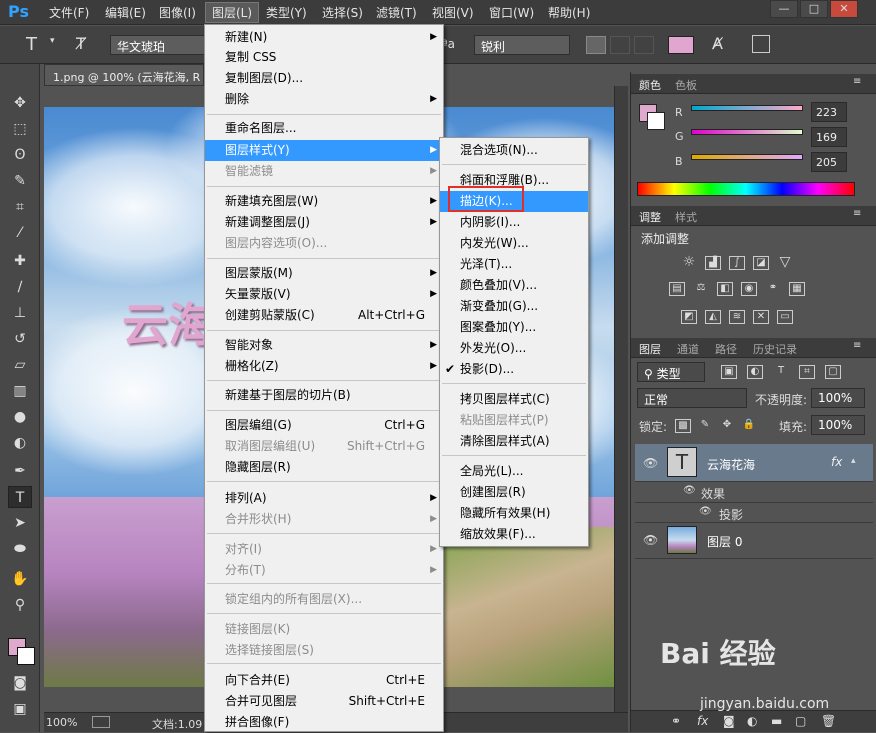 This screenshot has height=733, width=876. Describe the element at coordinates (124, 75) in the screenshot. I see `document-tab: 1.png @ 100% (云海花海, R` at that location.